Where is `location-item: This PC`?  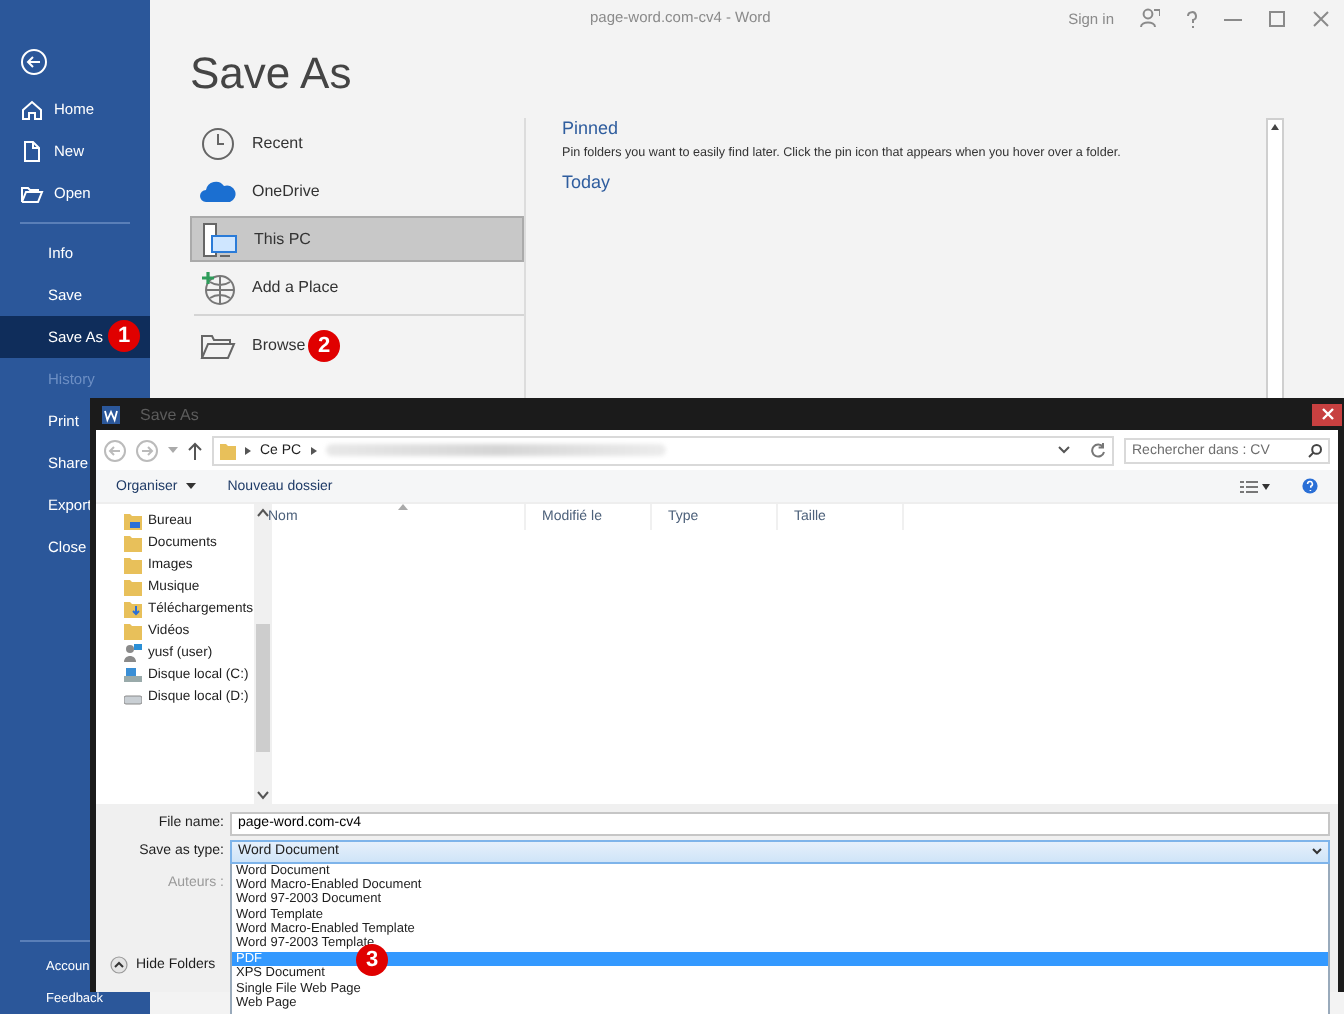
location-item: This PC is located at coordinates (357, 239).